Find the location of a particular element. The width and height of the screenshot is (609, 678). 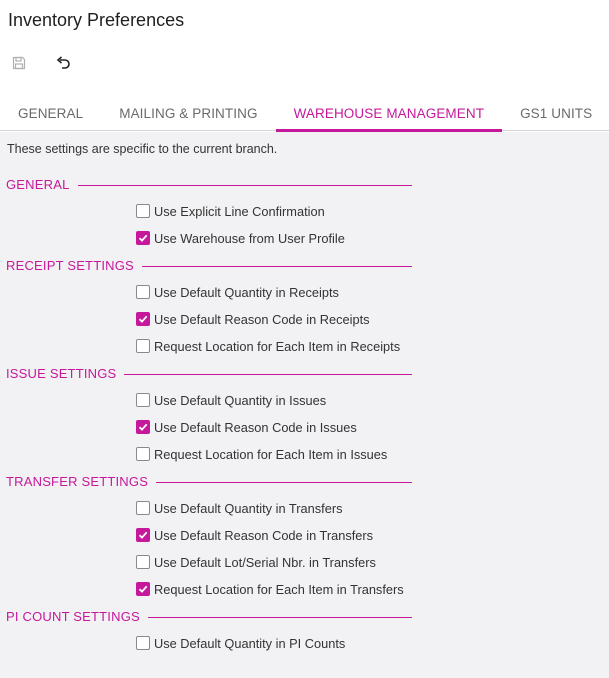

section-title: PI COUNT SETTINGS is located at coordinates (73, 616).